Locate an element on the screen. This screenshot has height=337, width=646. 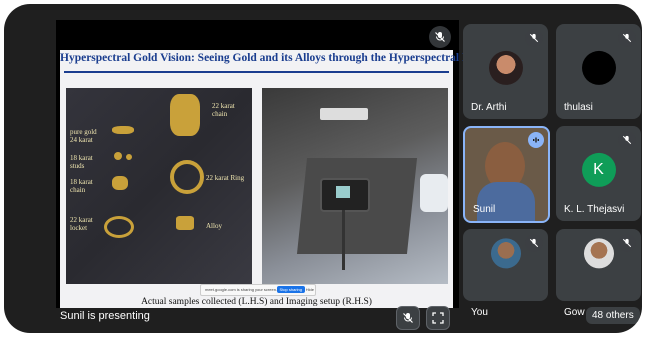
lamp is located at coordinates (434, 193).